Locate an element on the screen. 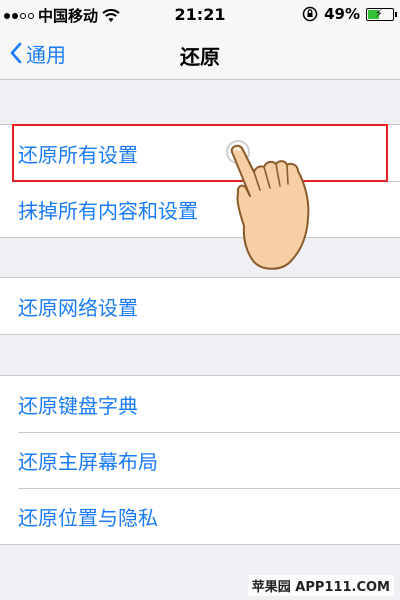 This screenshot has height=600, width=400. charging-bolt-icon: ⚡ is located at coordinates (379, 13).